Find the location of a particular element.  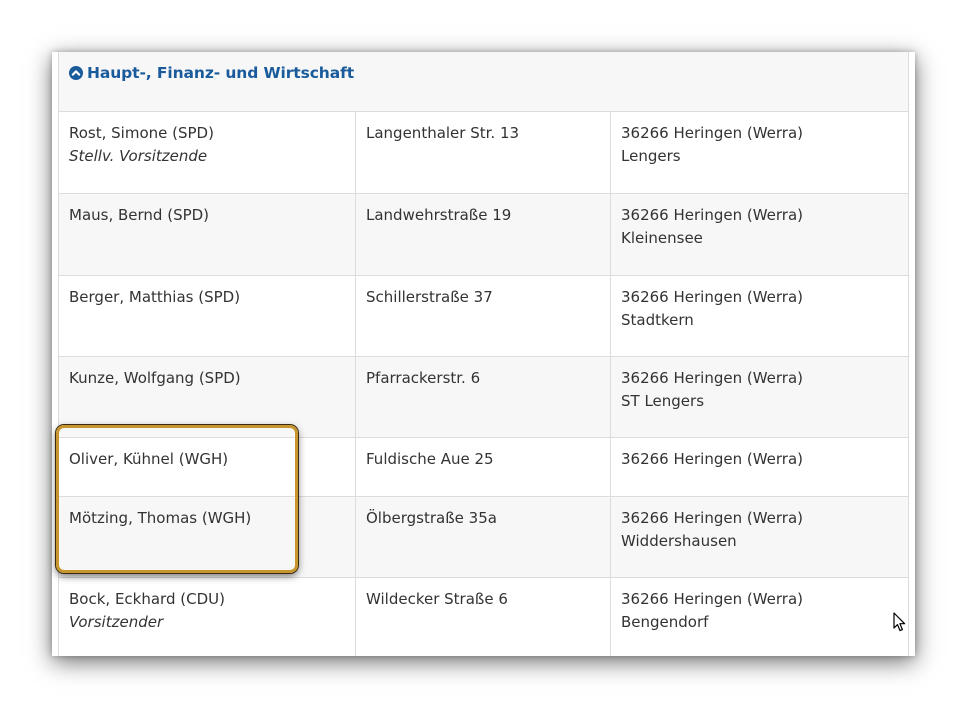

member-cell: Rost, Simone (SPD) Stellv. Vorsitzende is located at coordinates (207, 152).